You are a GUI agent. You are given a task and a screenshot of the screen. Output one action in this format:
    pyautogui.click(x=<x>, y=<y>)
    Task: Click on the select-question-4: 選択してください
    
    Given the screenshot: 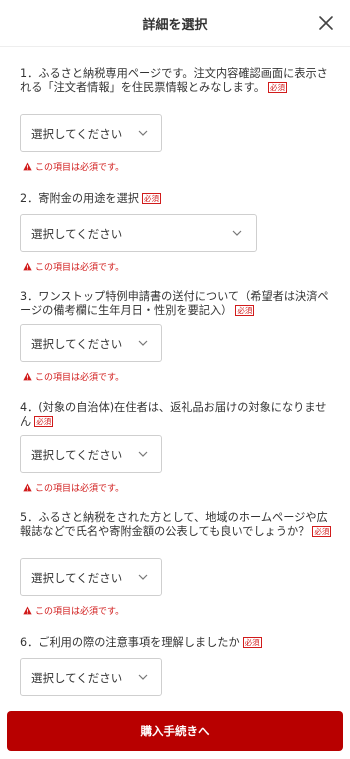 What is the action you would take?
    pyautogui.click(x=91, y=454)
    